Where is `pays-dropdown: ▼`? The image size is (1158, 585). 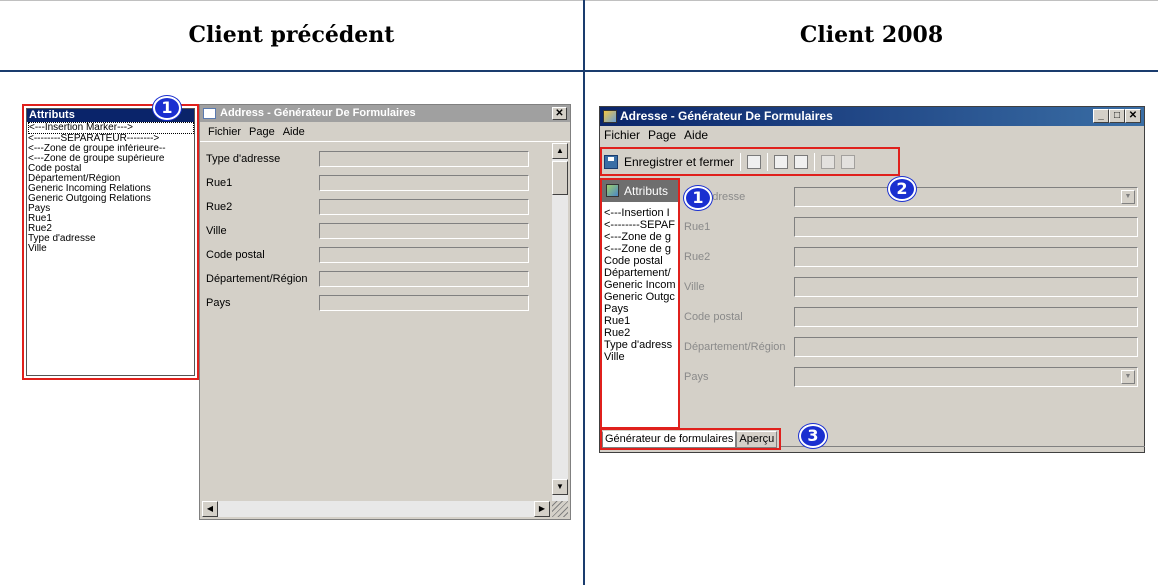
pays-dropdown: ▼ is located at coordinates (966, 377).